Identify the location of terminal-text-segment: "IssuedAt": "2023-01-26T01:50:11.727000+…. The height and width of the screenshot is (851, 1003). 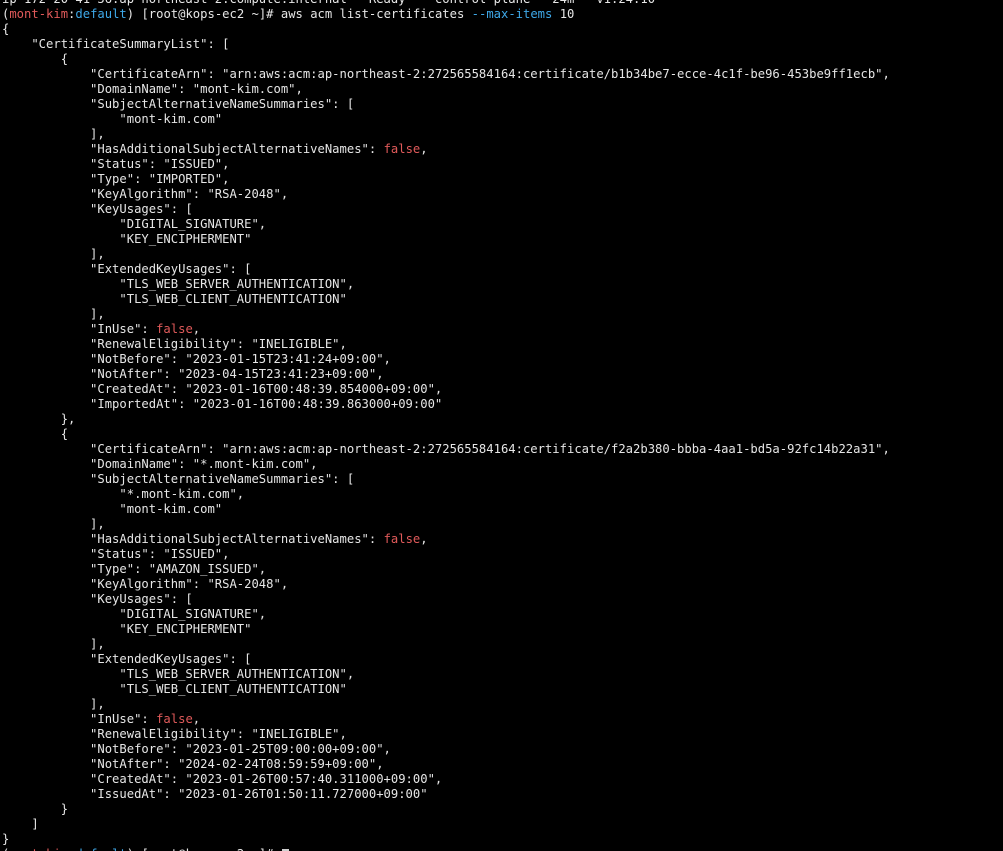
(215, 794).